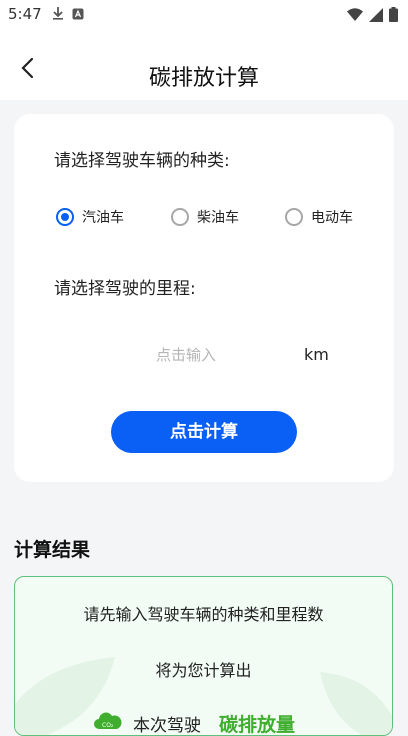 The width and height of the screenshot is (408, 736). What do you see at coordinates (103, 217) in the screenshot?
I see `radio-label-gasoline: 汽油车` at bounding box center [103, 217].